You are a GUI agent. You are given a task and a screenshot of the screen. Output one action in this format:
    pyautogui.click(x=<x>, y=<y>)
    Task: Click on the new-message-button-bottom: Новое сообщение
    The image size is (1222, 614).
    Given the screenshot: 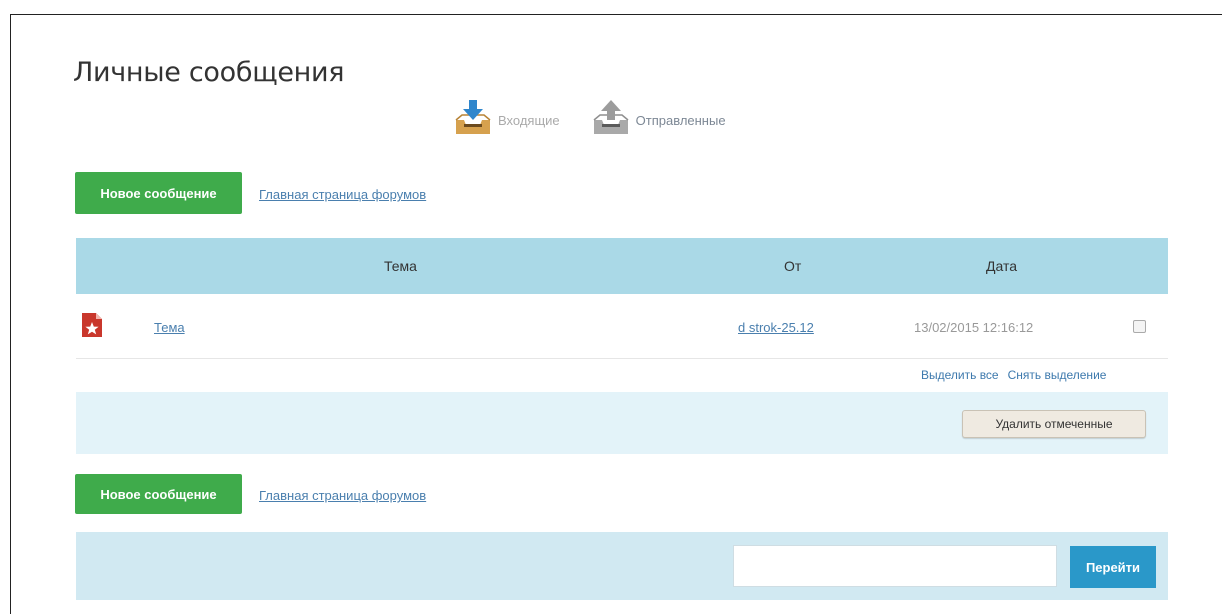 What is the action you would take?
    pyautogui.click(x=158, y=494)
    